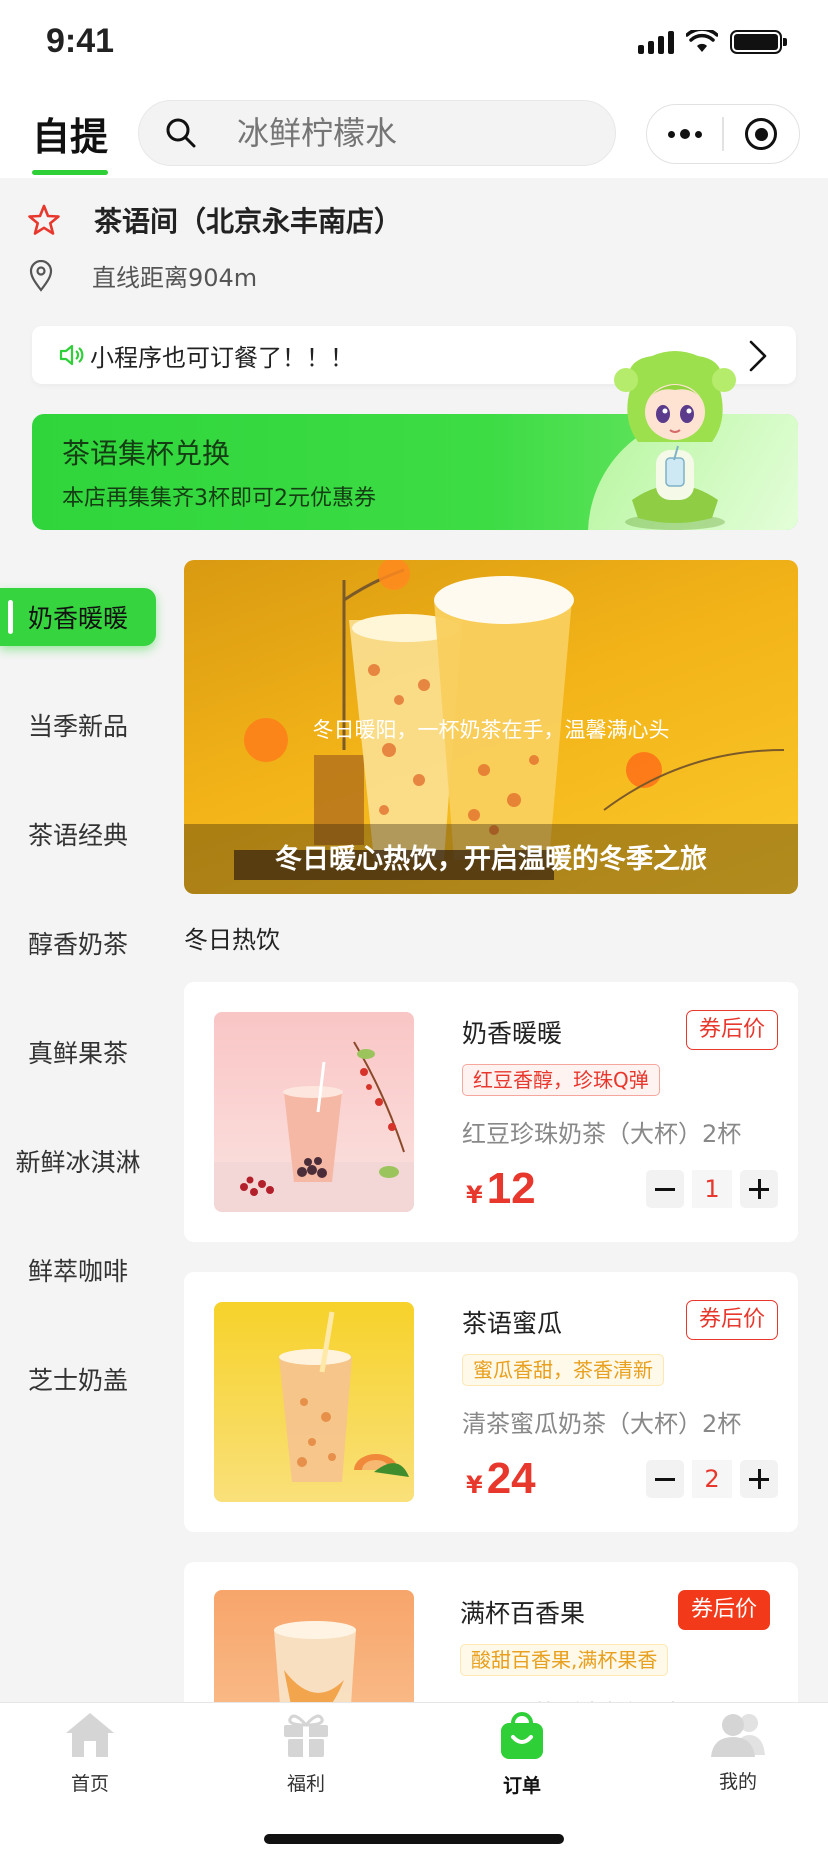  I want to click on product-price: ¥ 12, so click(501, 1189).